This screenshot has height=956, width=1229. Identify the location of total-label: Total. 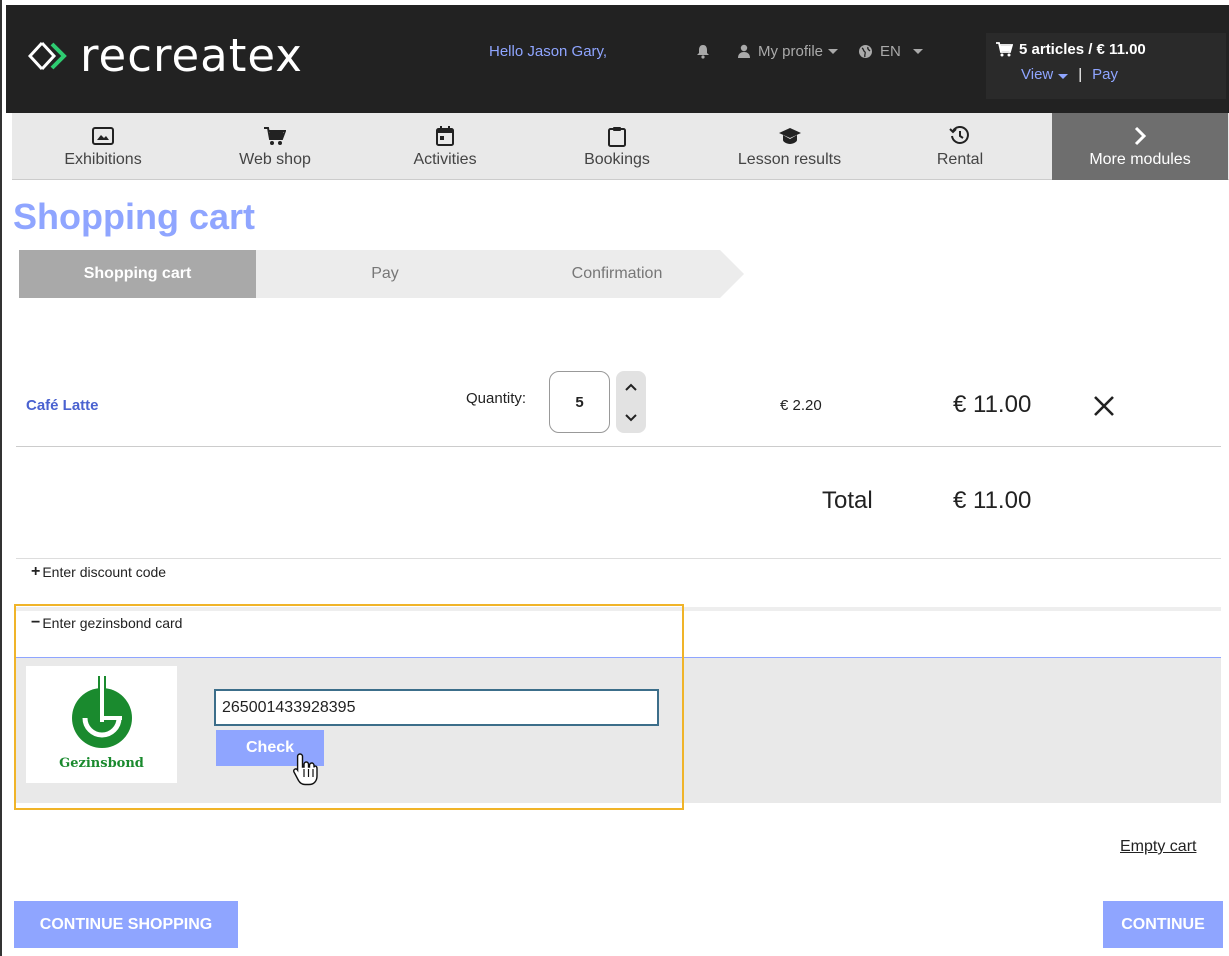
(847, 500).